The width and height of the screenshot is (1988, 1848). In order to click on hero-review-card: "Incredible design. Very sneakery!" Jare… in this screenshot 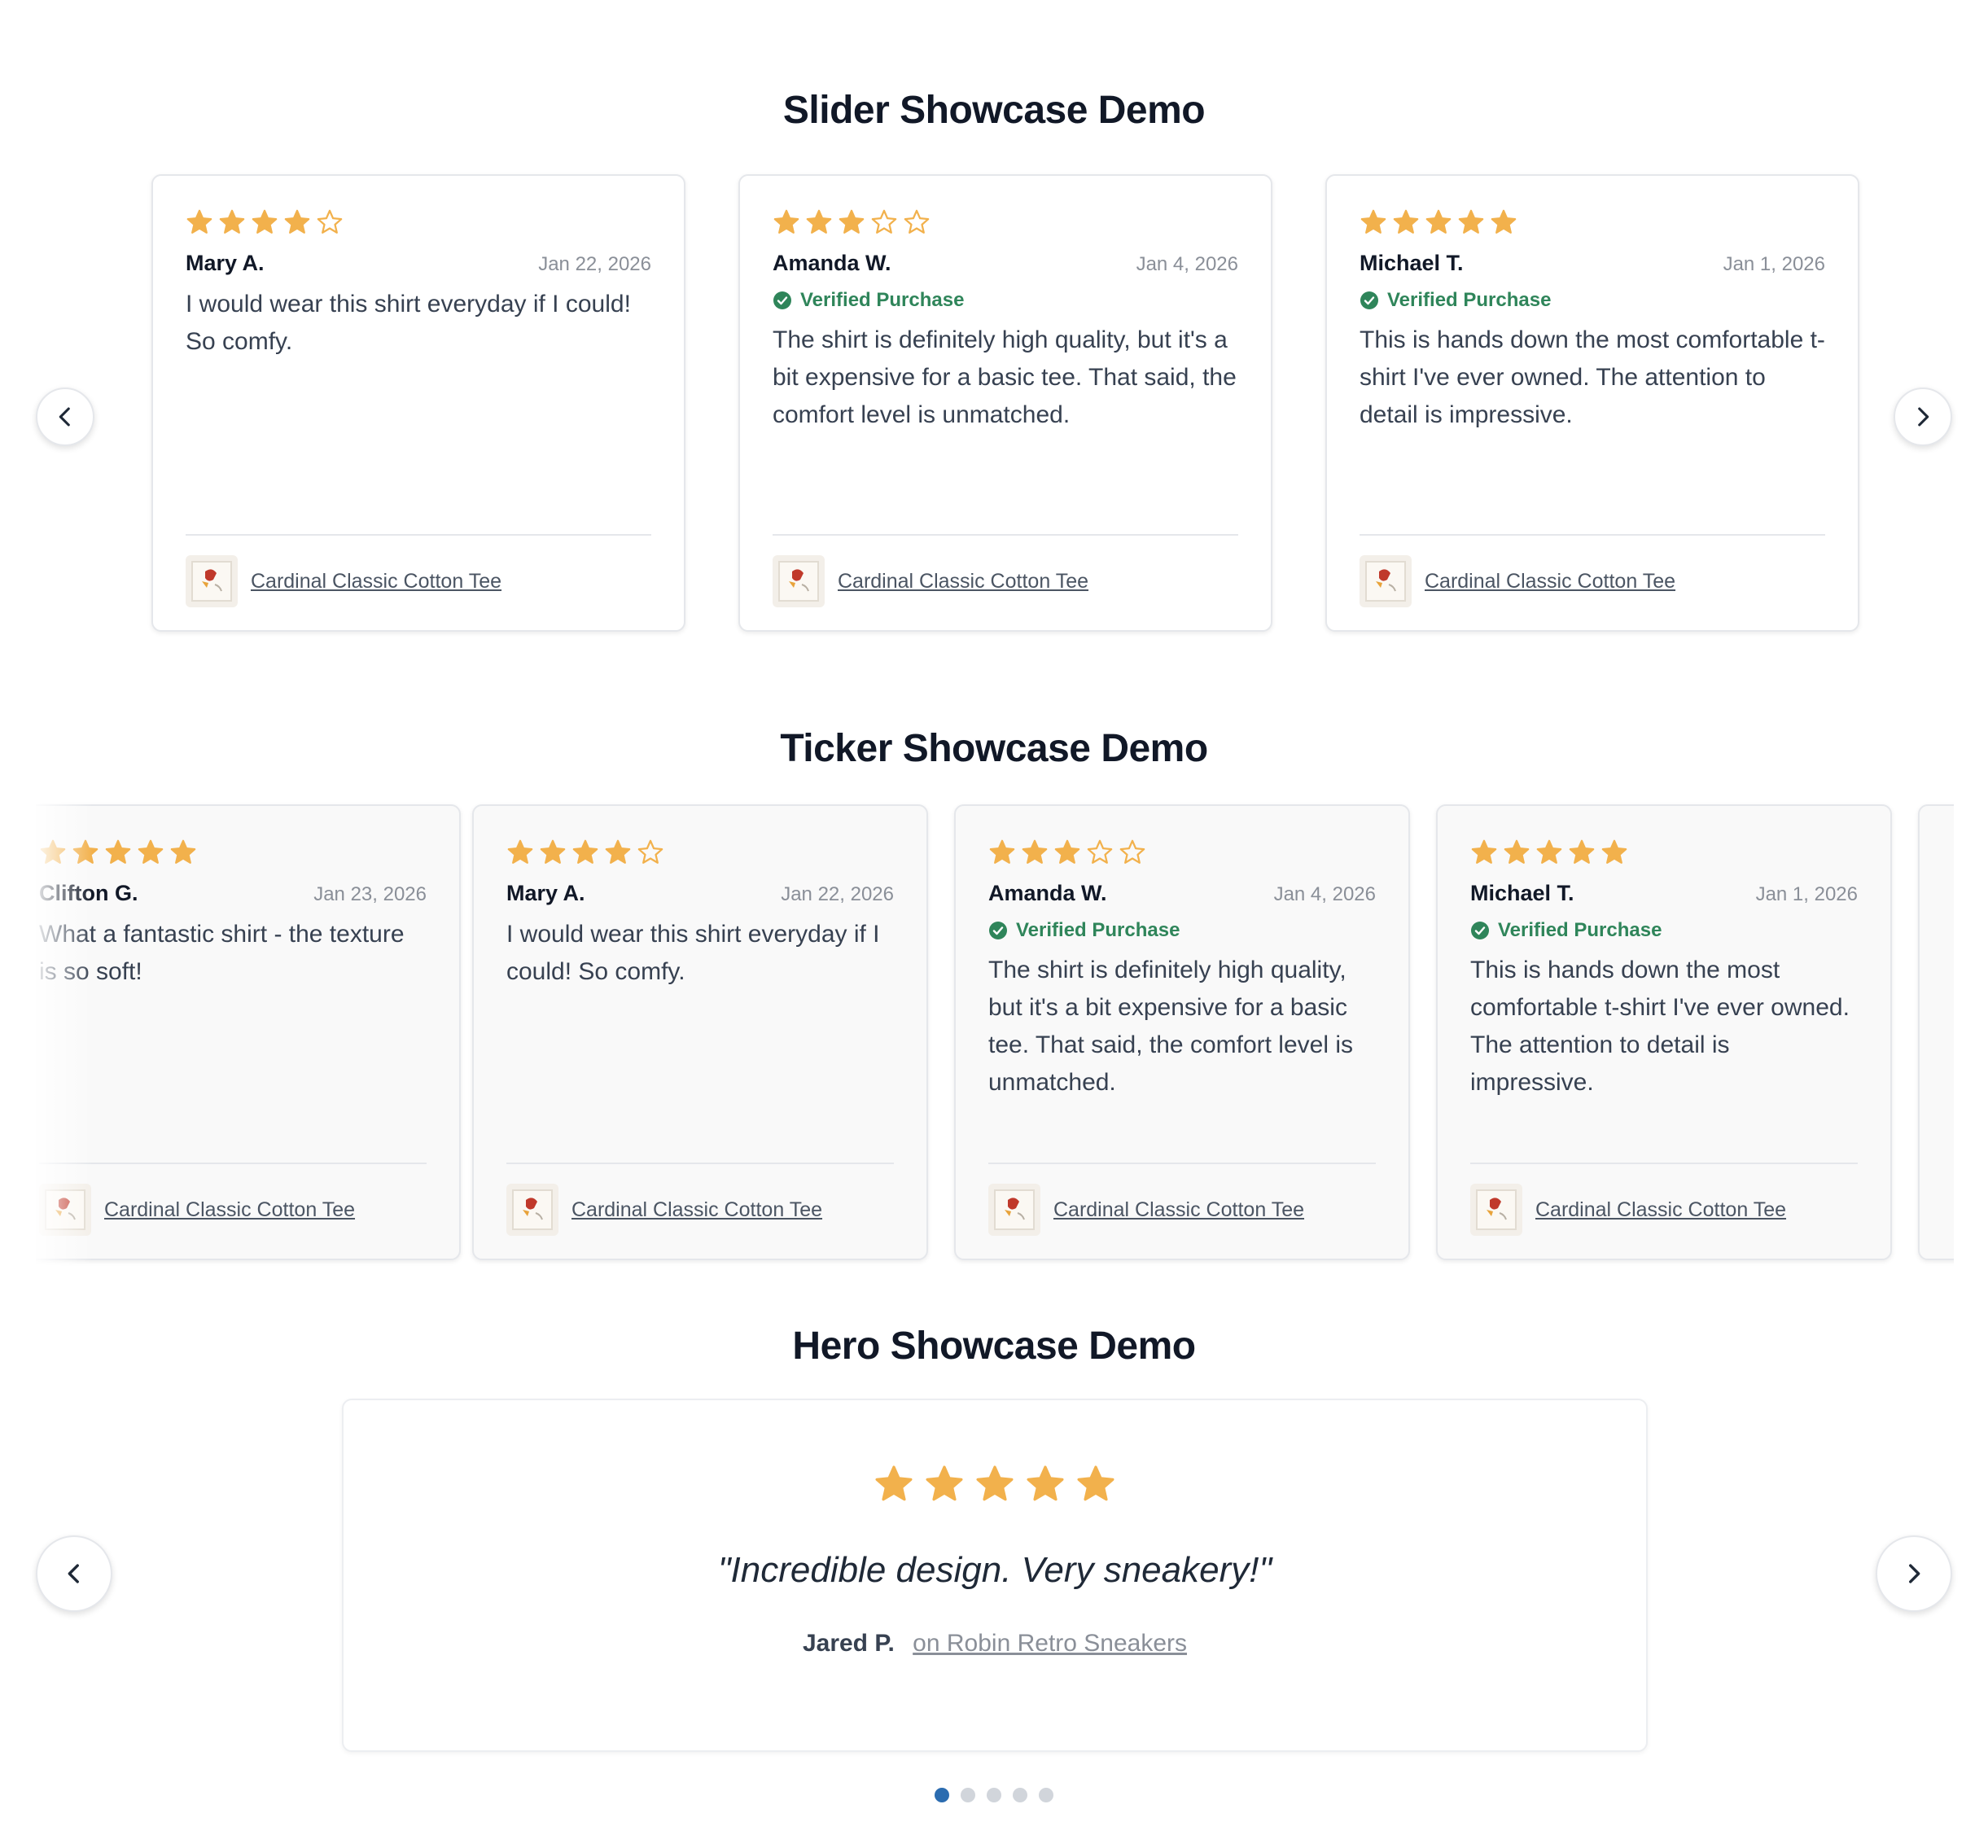, I will do `click(995, 1575)`.